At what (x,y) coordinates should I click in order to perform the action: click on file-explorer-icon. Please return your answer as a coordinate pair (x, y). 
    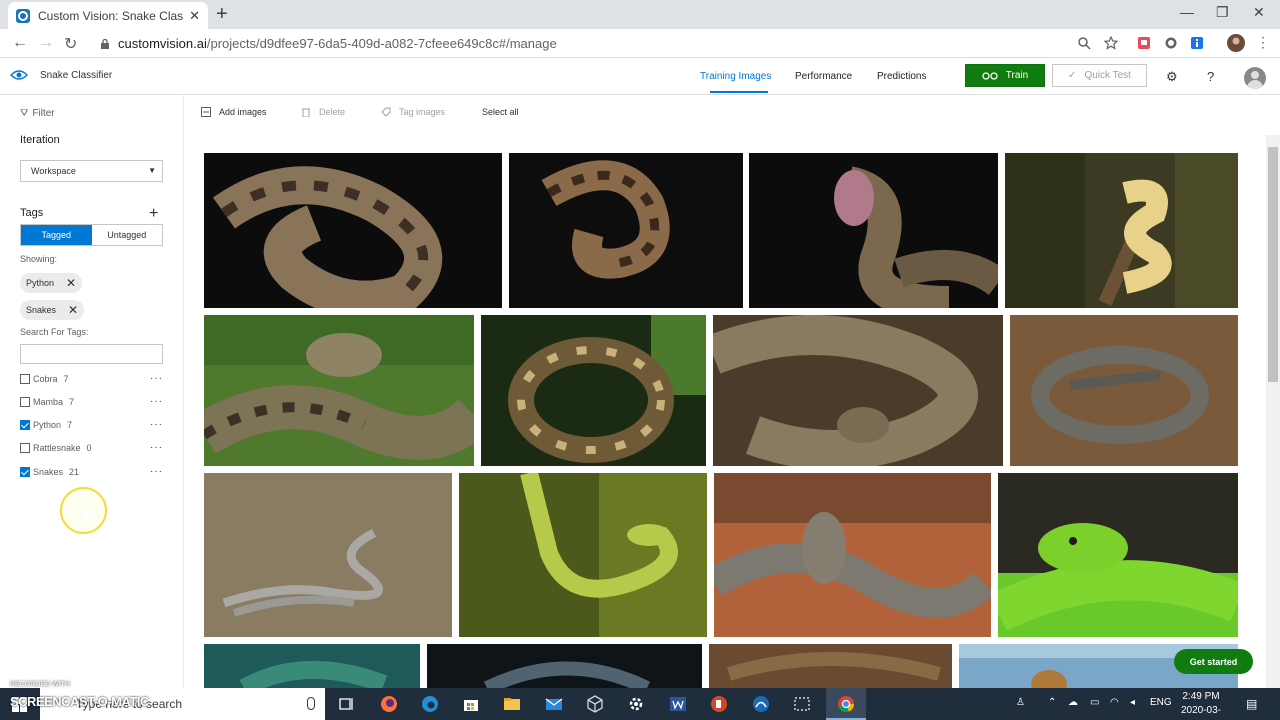
    Looking at the image, I should click on (512, 704).